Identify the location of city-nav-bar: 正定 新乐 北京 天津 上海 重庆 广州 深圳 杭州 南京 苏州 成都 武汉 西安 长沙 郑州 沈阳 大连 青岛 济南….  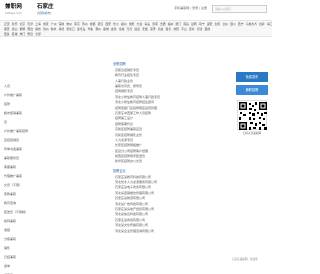
(136, 28).